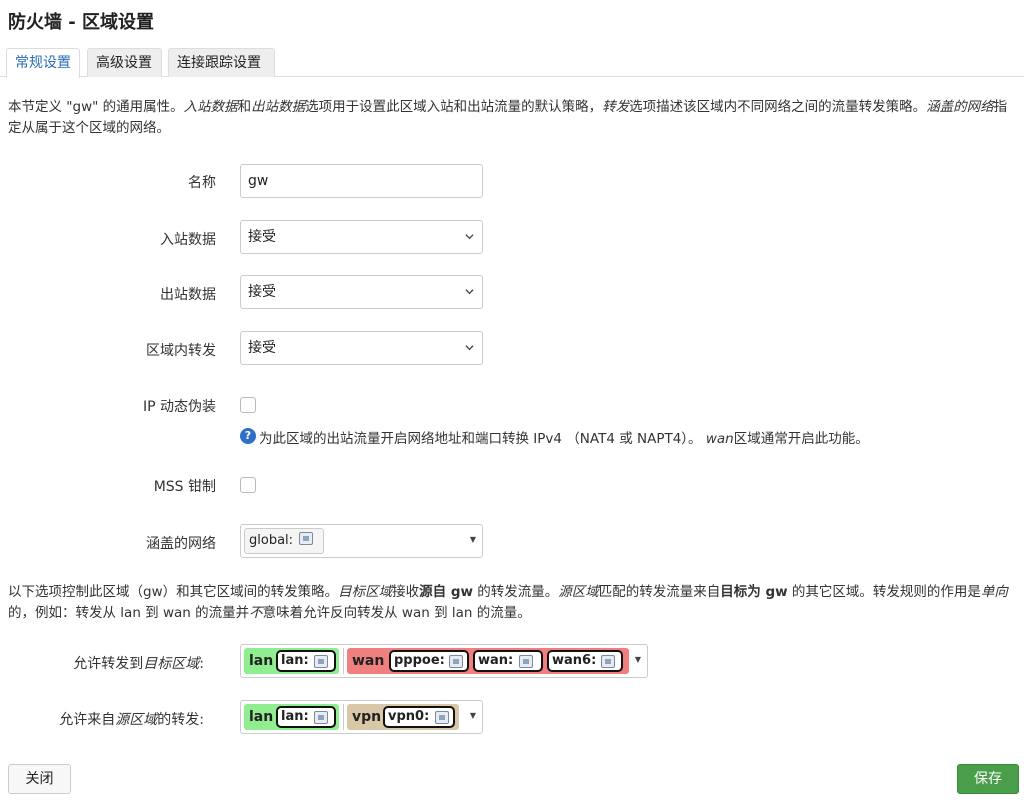 The height and width of the screenshot is (802, 1024). What do you see at coordinates (585, 661) in the screenshot?
I see `network-chip-wan6: wan6:` at bounding box center [585, 661].